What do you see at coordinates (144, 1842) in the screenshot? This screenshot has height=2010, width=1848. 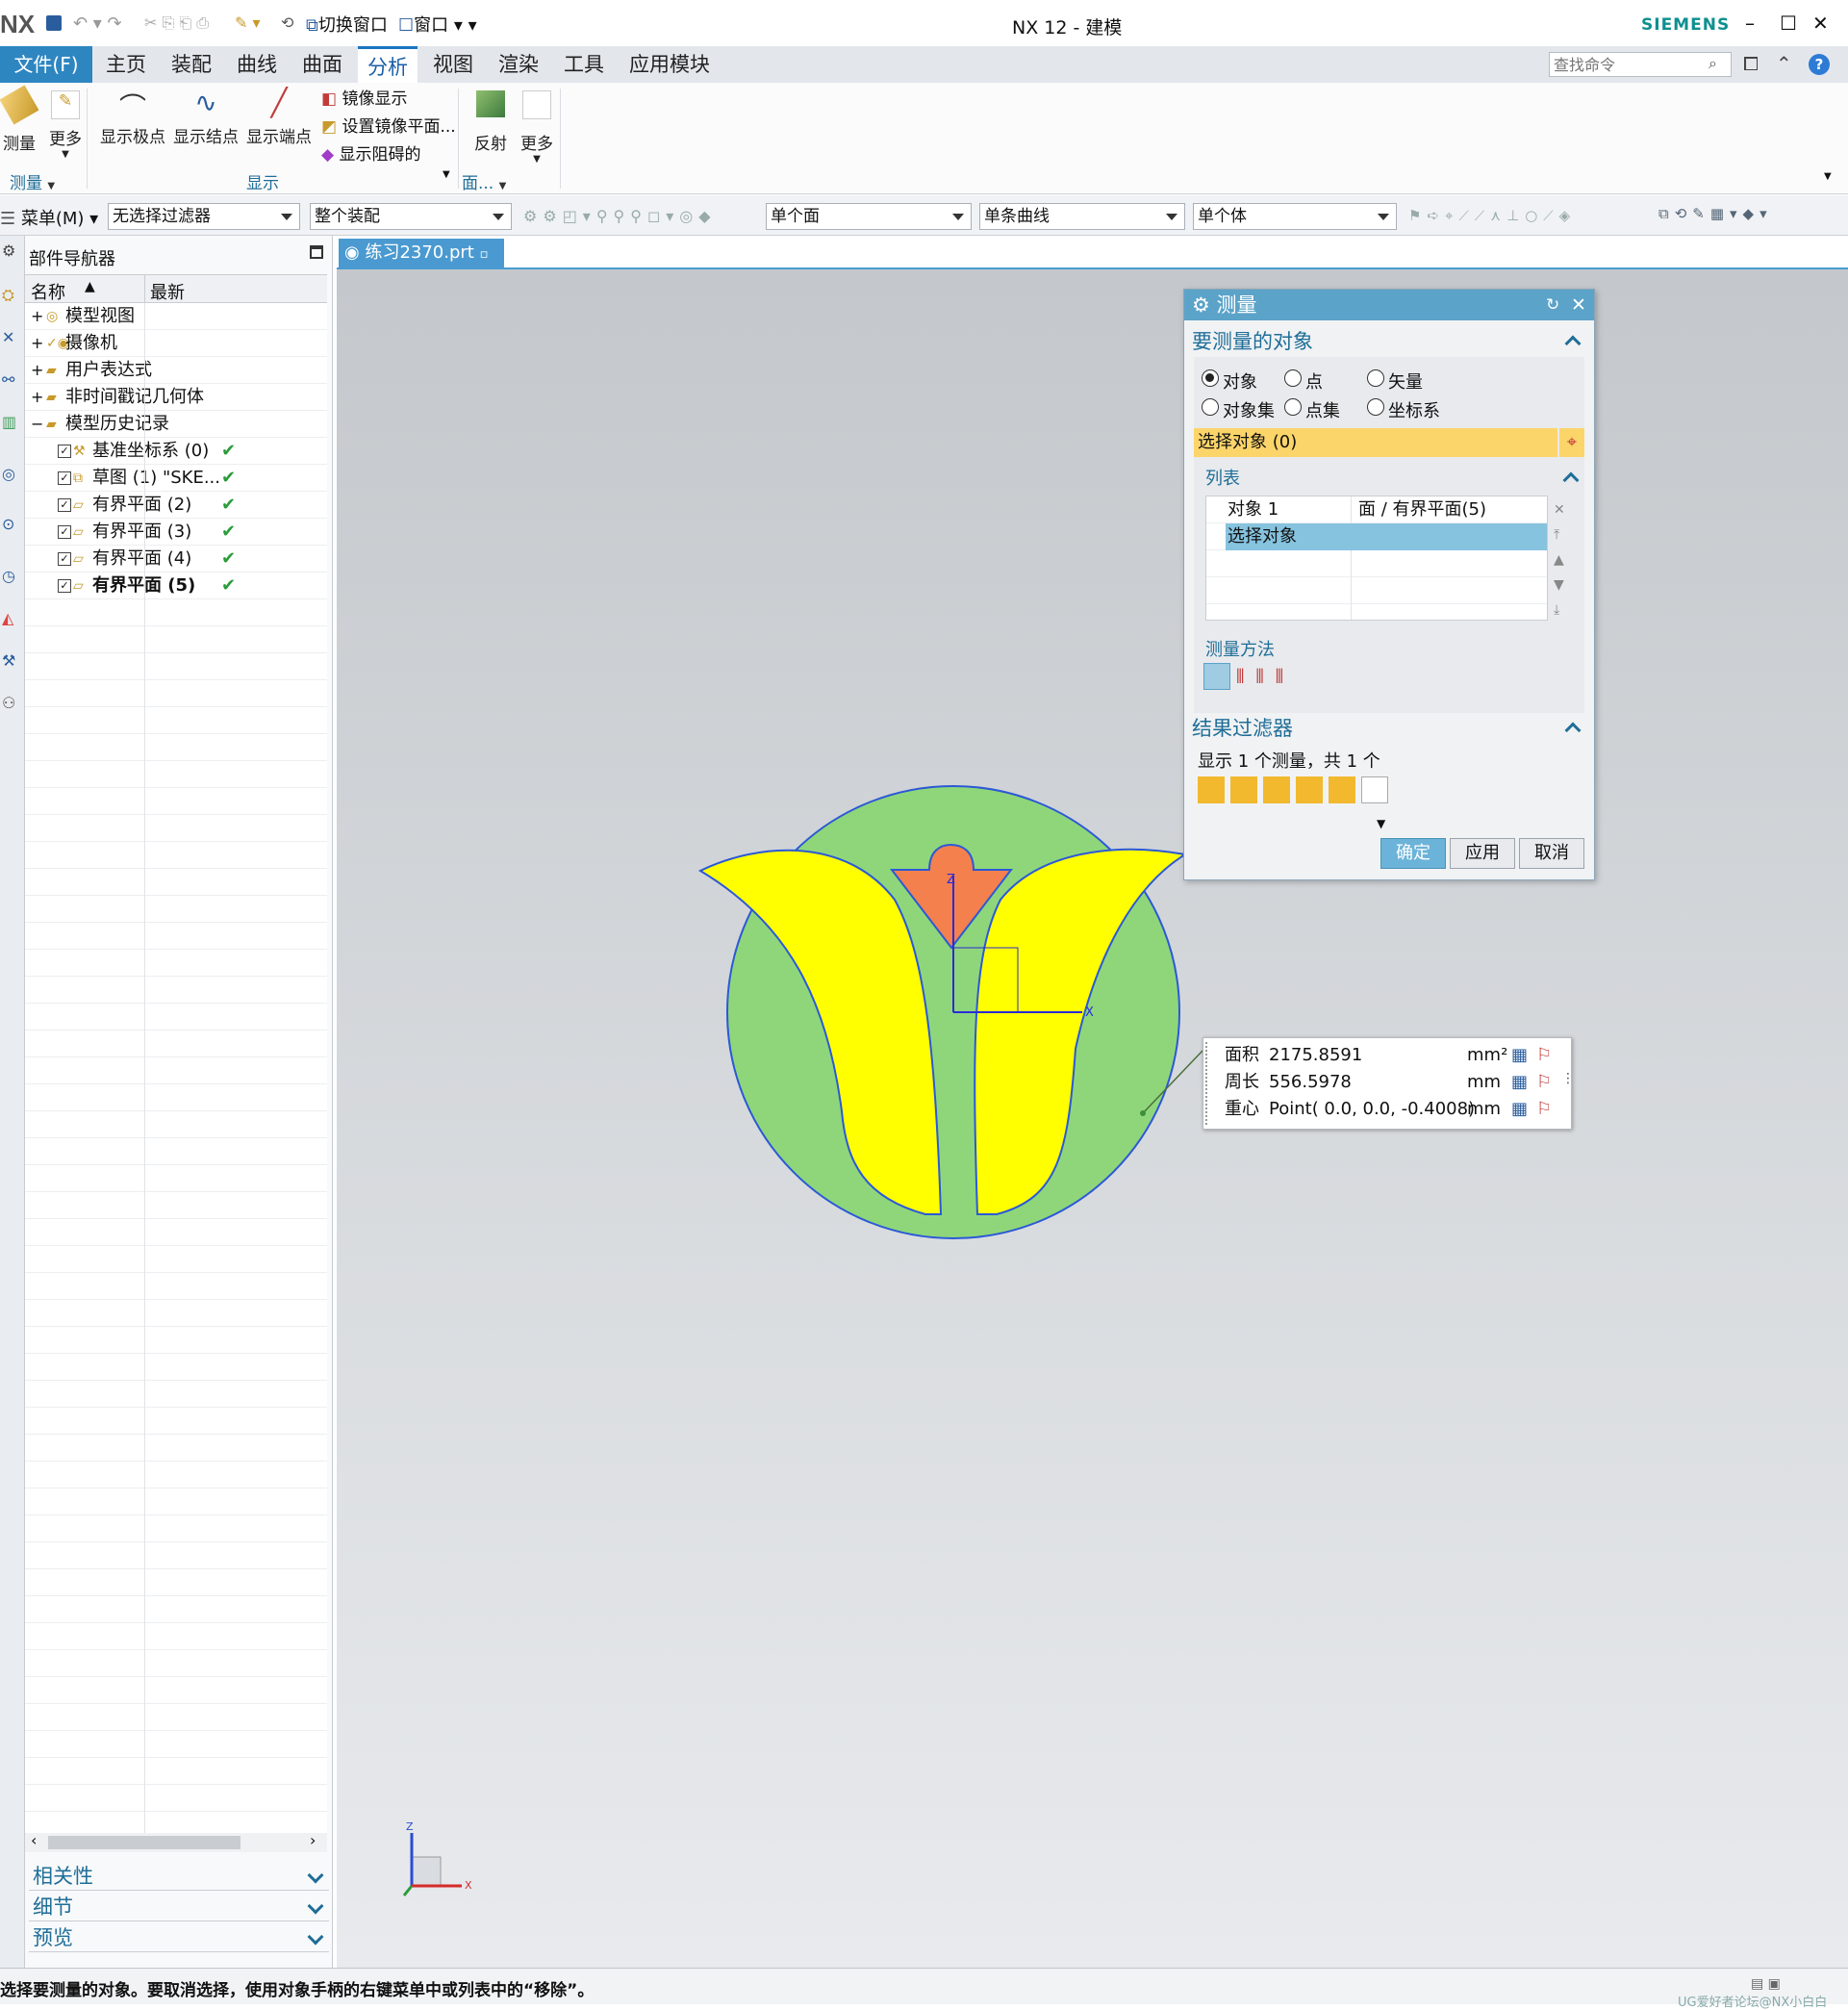 I see `scrollbar-thumb` at bounding box center [144, 1842].